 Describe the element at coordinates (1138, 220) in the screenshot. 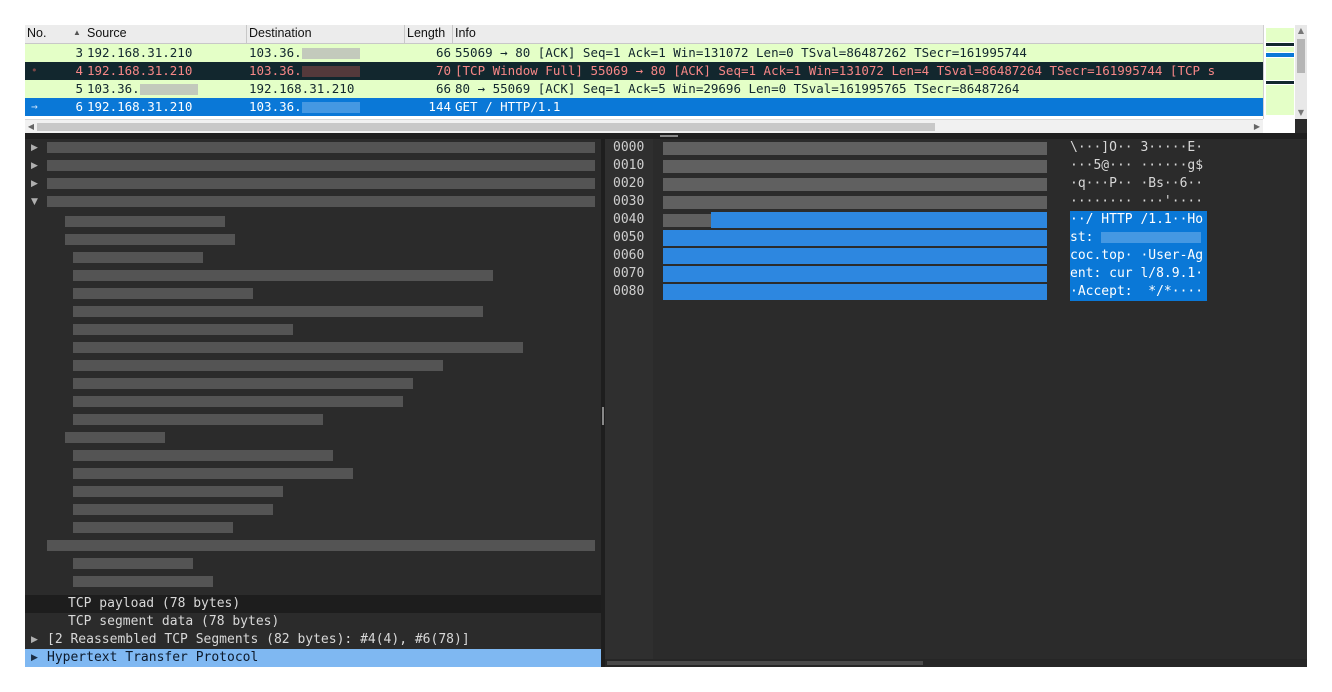

I see `ascii-line-selected: ··/ HTTP /1.1··Ho` at that location.